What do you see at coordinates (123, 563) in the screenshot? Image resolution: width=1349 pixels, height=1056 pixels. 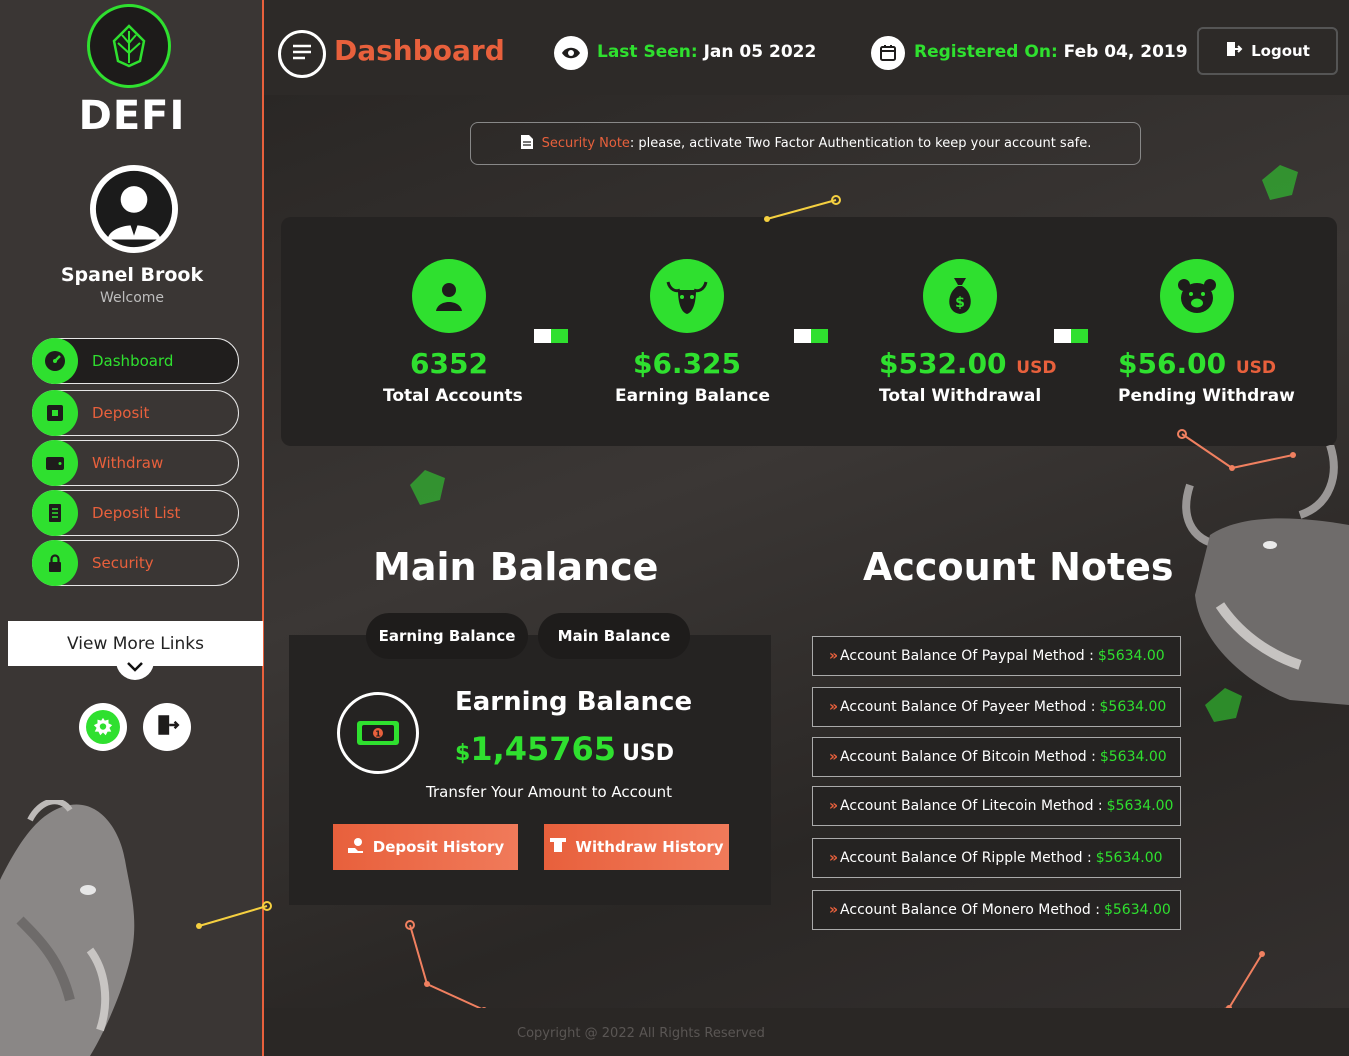 I see `sidebar-item-label: Security` at bounding box center [123, 563].